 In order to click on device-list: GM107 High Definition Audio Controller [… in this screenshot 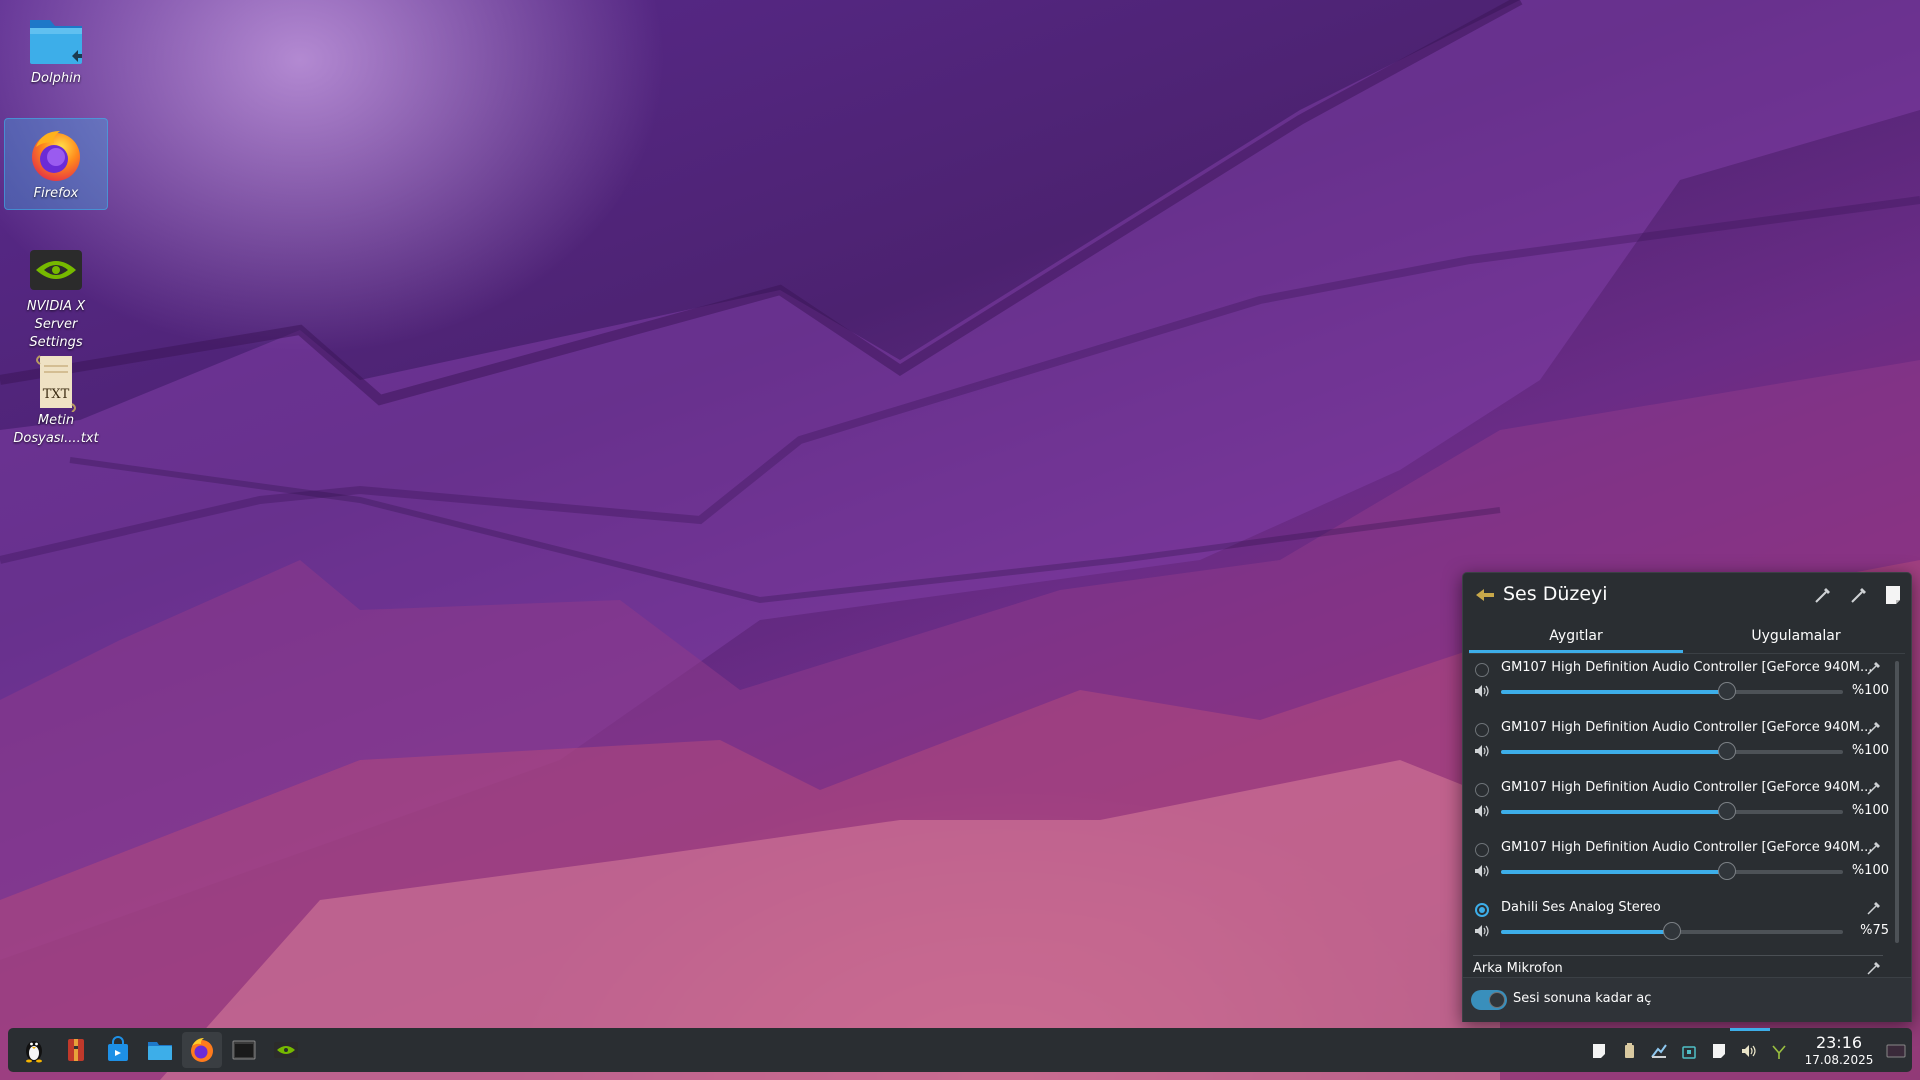, I will do `click(1682, 815)`.